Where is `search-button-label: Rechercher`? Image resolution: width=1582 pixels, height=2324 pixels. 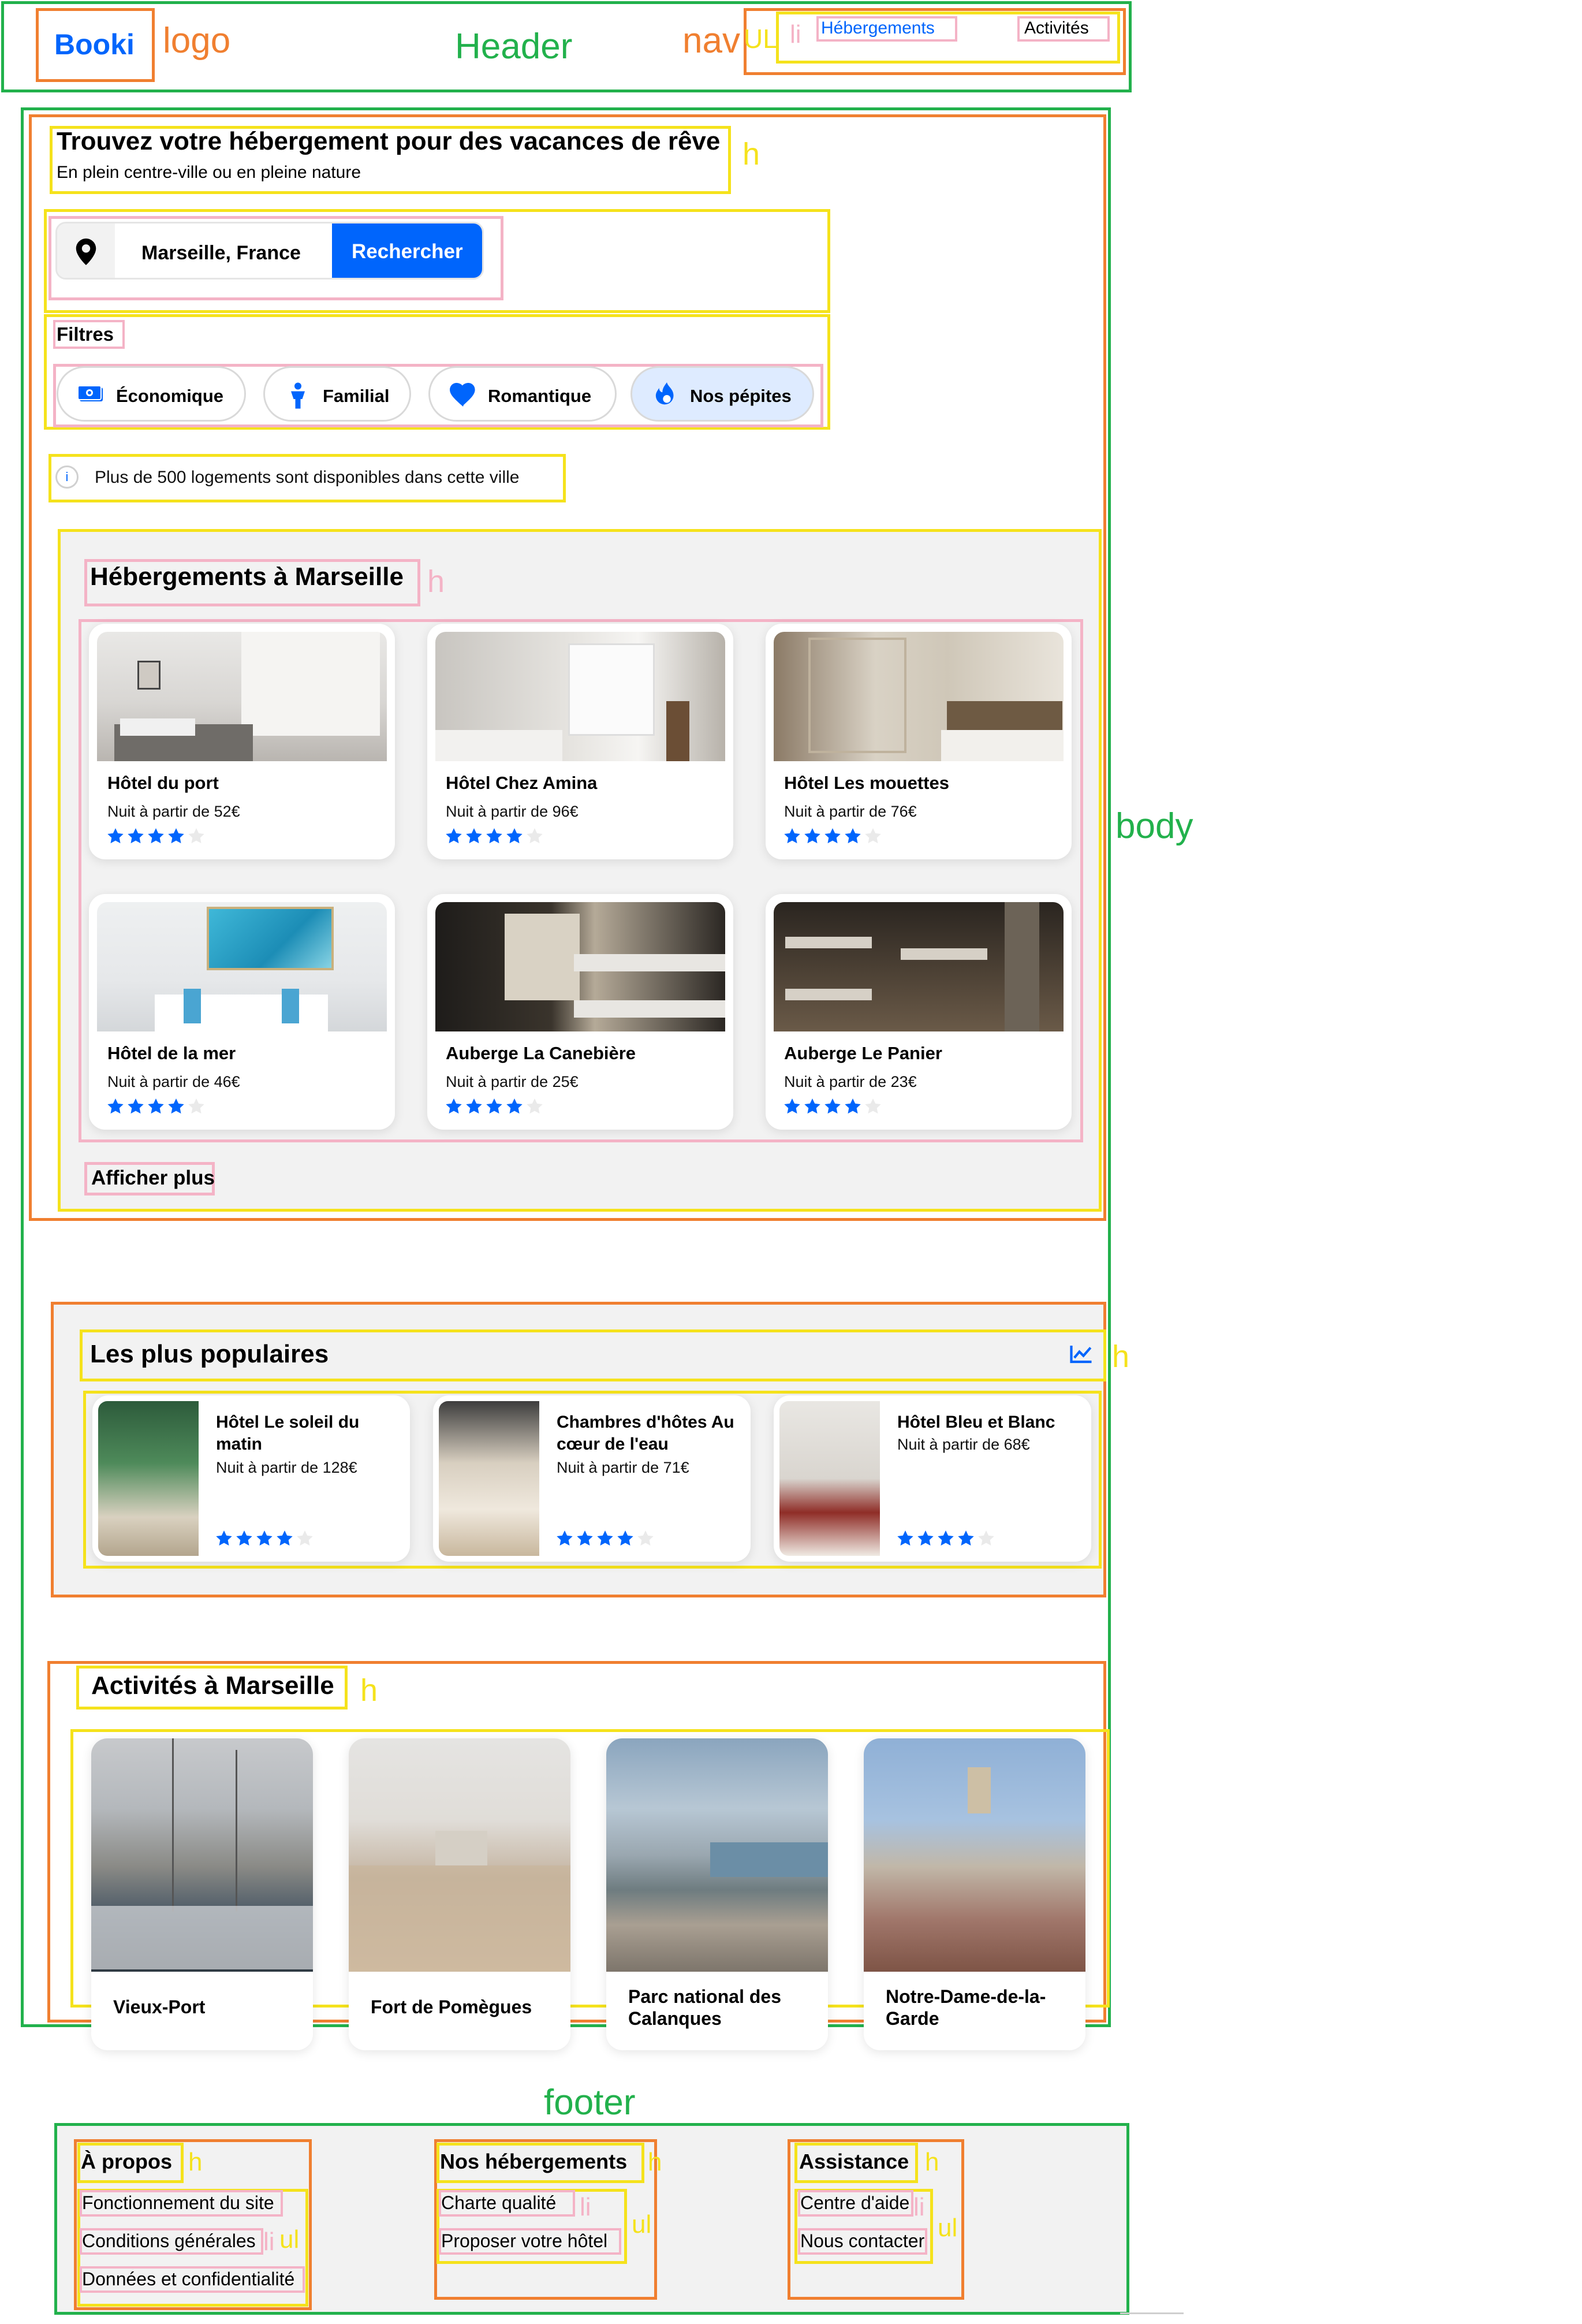 search-button-label: Rechercher is located at coordinates (407, 251).